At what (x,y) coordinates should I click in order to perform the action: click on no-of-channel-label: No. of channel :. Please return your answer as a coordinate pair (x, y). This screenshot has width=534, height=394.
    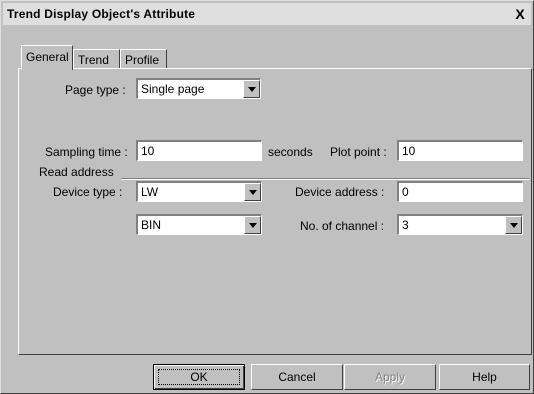
    Looking at the image, I should click on (342, 226).